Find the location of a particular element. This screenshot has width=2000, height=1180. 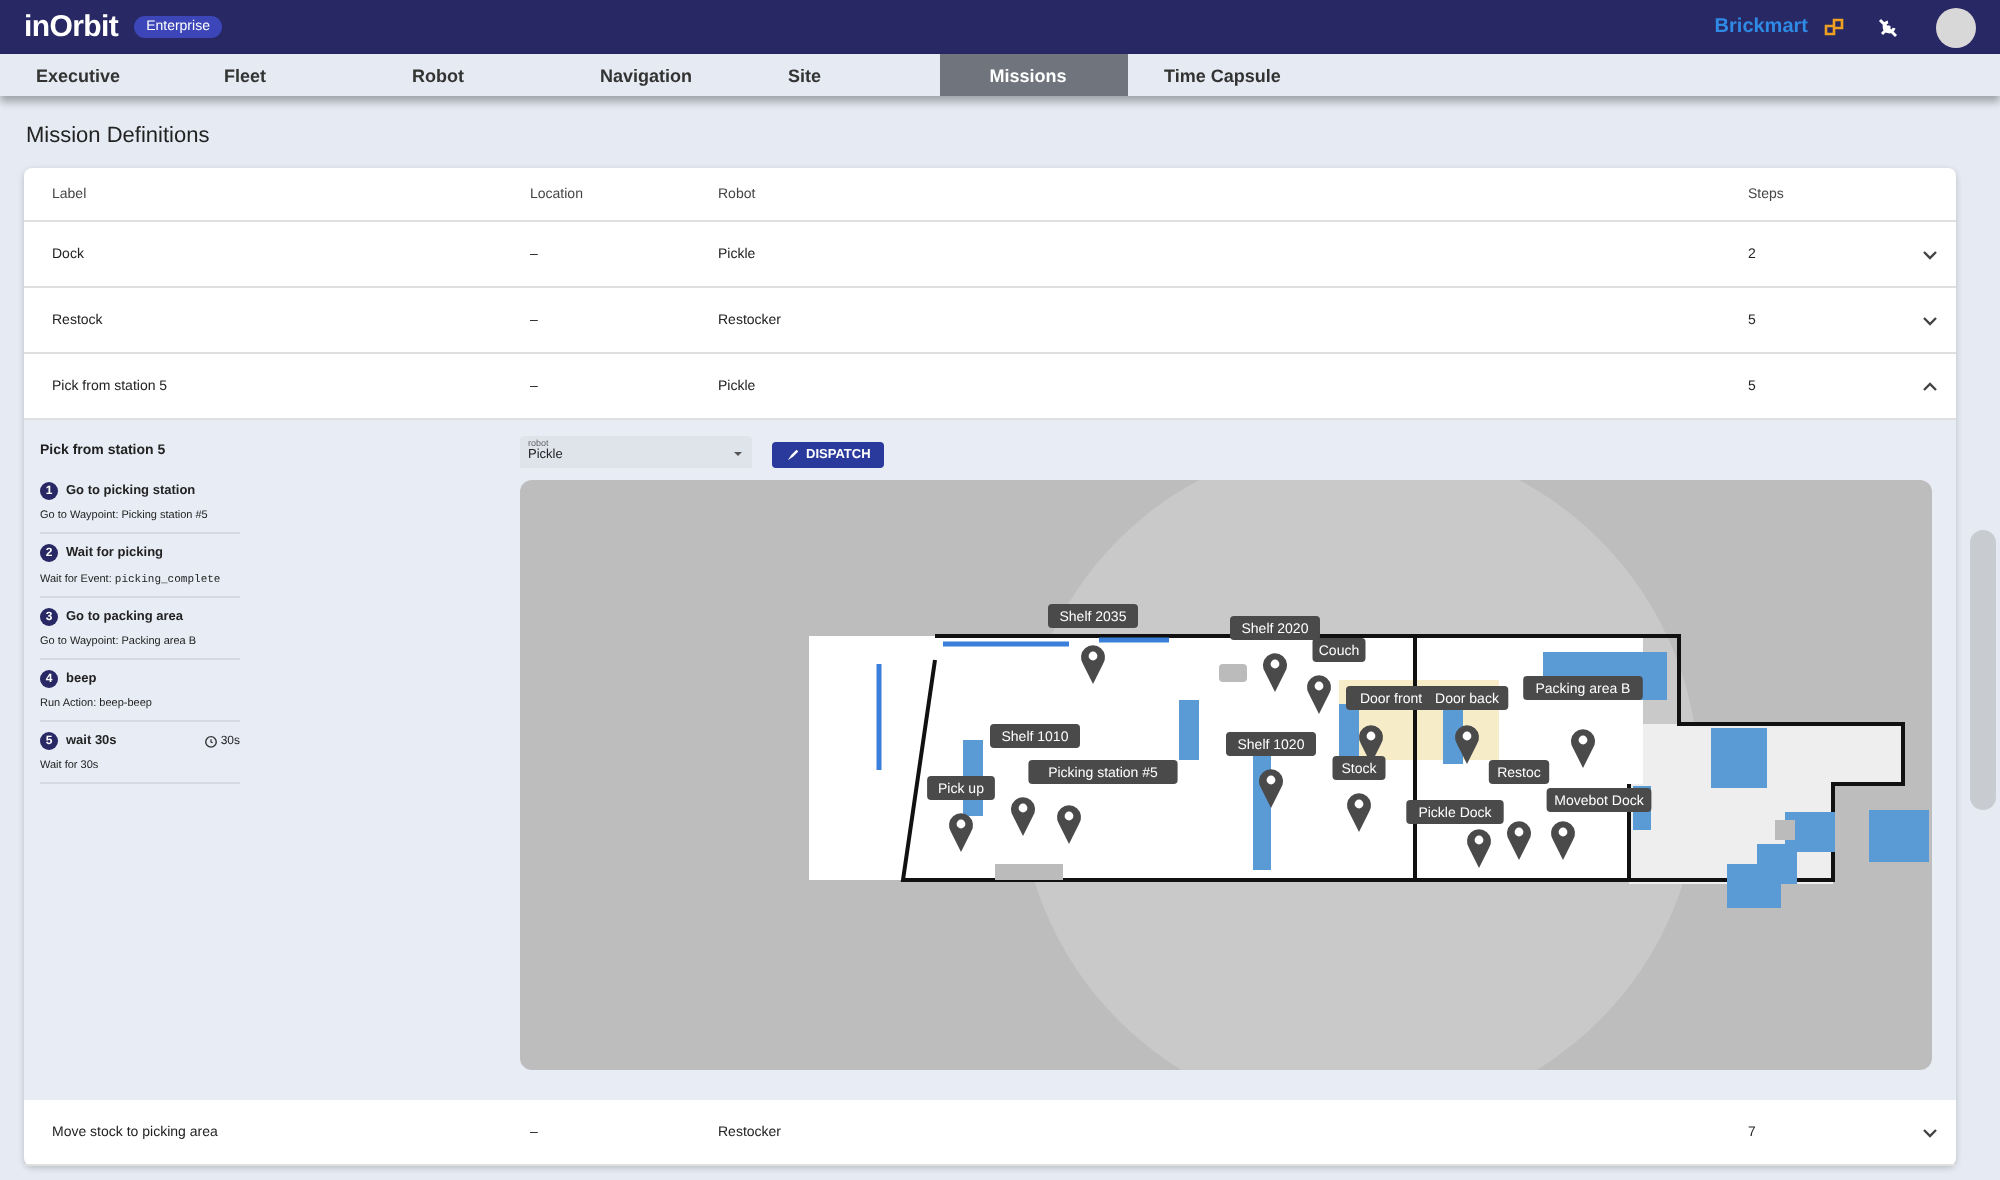

nav-tab: Time Capsule is located at coordinates (1222, 75).